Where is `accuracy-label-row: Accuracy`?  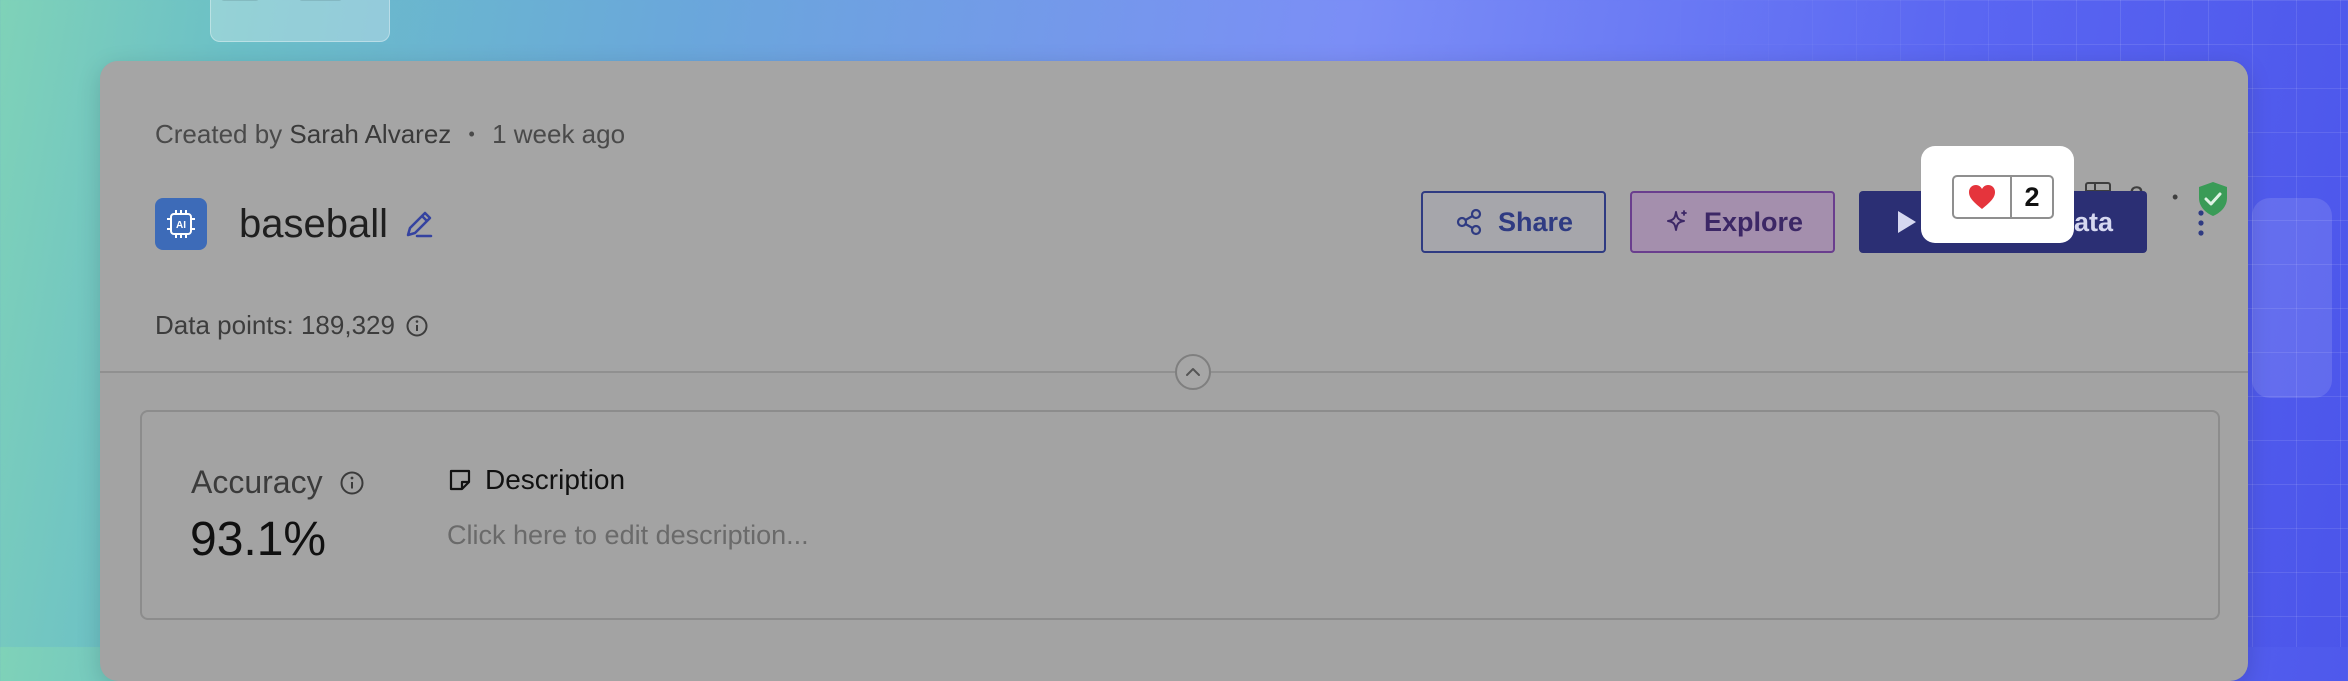
accuracy-label-row: Accuracy is located at coordinates (278, 482).